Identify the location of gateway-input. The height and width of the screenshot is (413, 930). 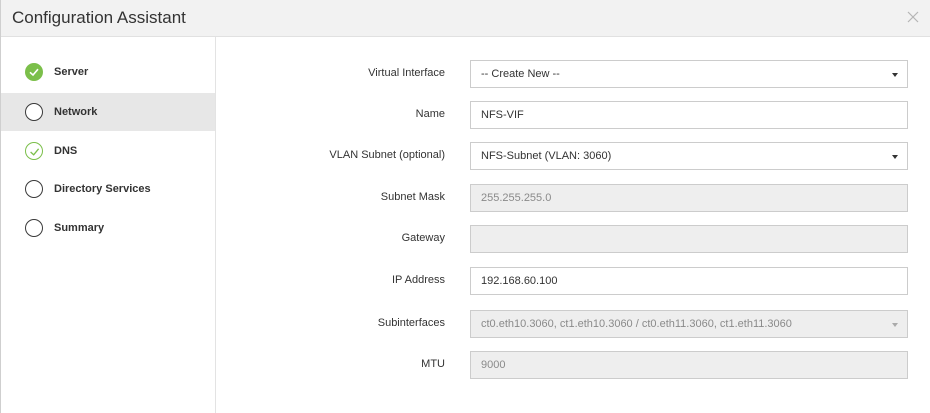
(689, 239).